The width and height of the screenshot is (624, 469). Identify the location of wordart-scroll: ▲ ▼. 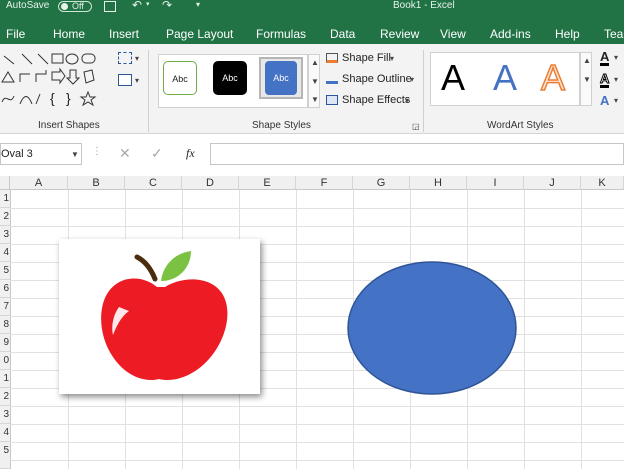
(586, 79).